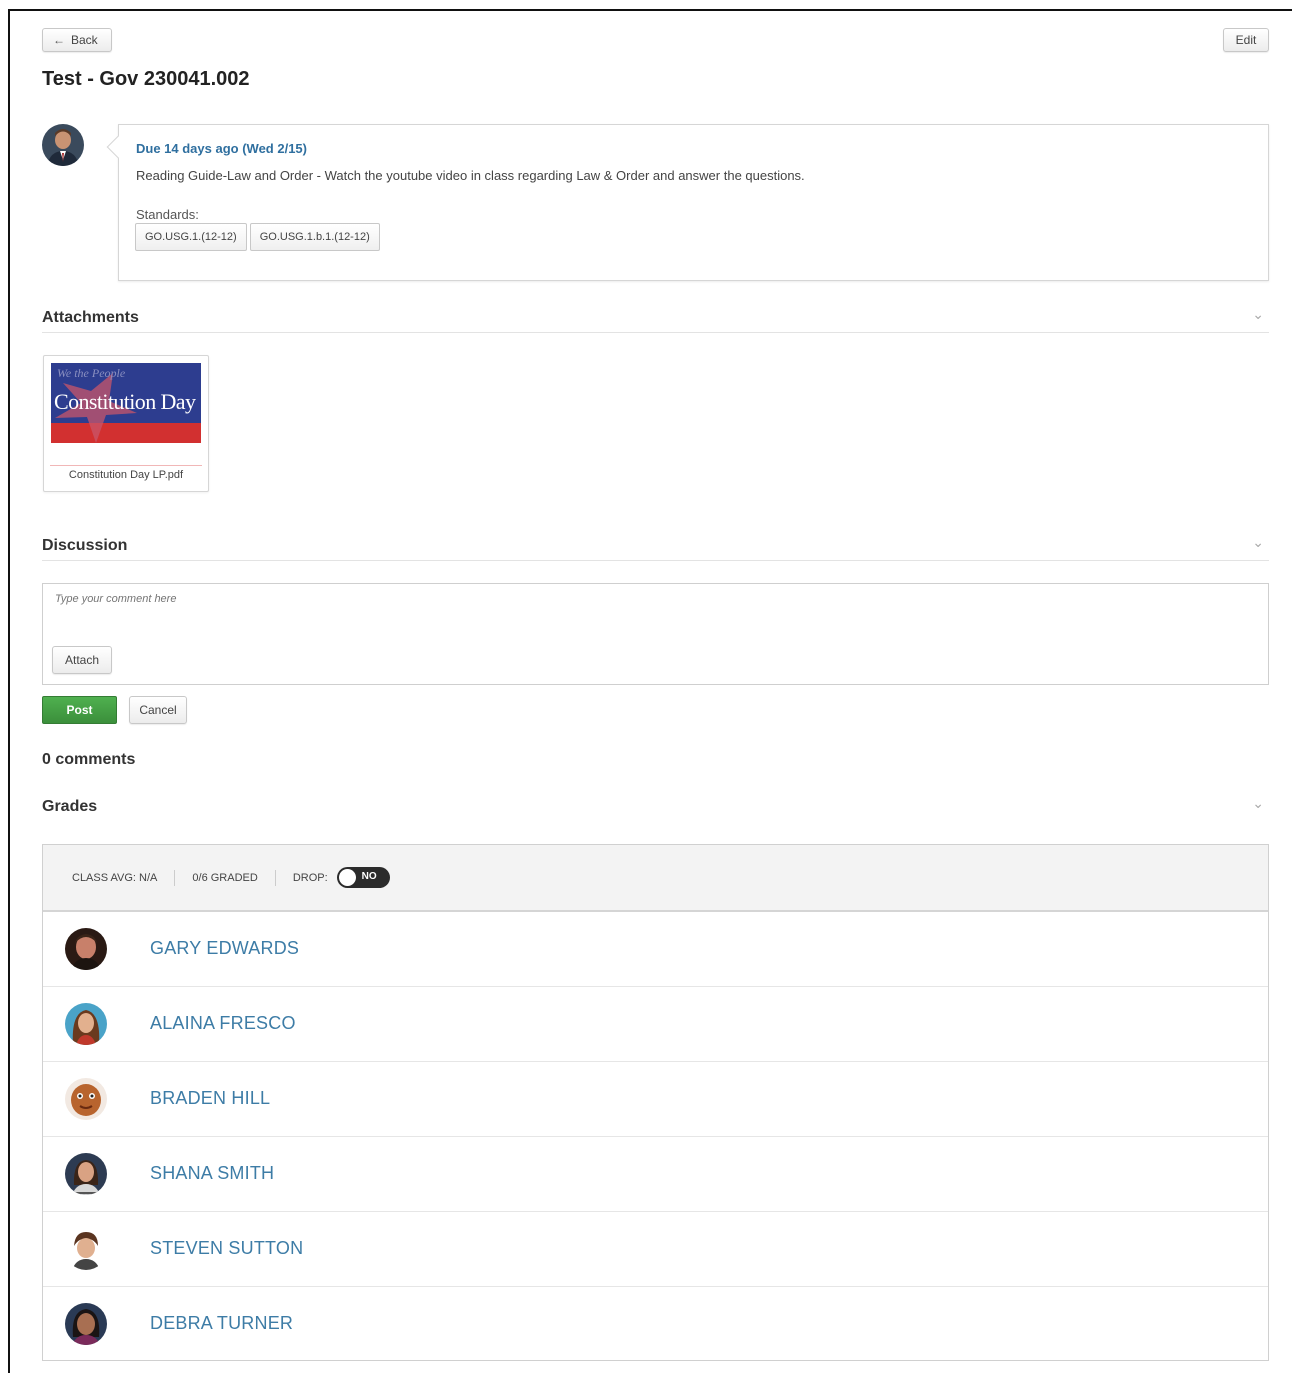  Describe the element at coordinates (91, 373) in the screenshot. I see `thumb-small-text: We the People` at that location.